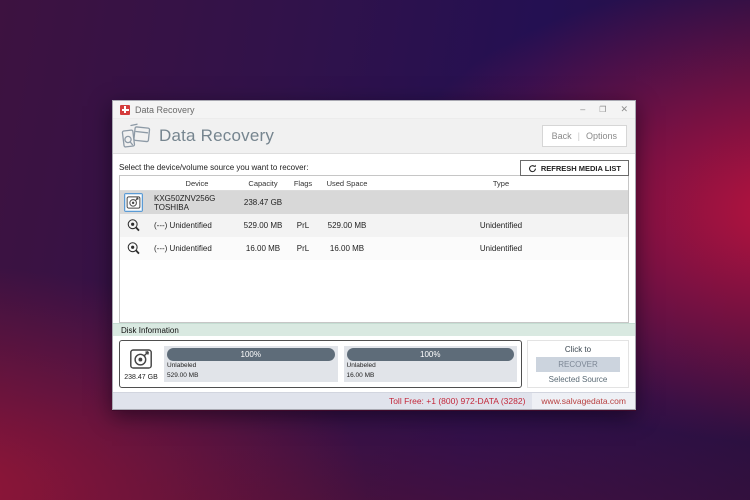 The width and height of the screenshot is (750, 500). I want to click on cell-capacity: 16.00 MB, so click(263, 248).